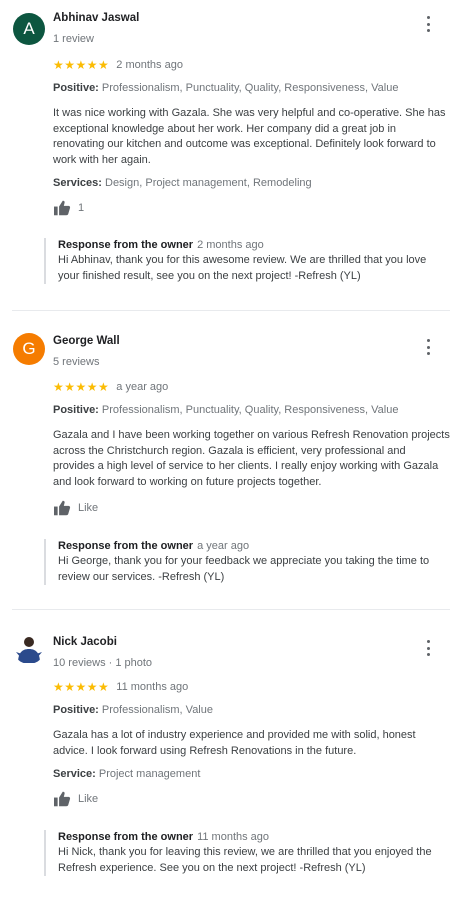 This screenshot has width=462, height=902. I want to click on positive-attributes: Positive: Professionalism, Value, so click(133, 710).